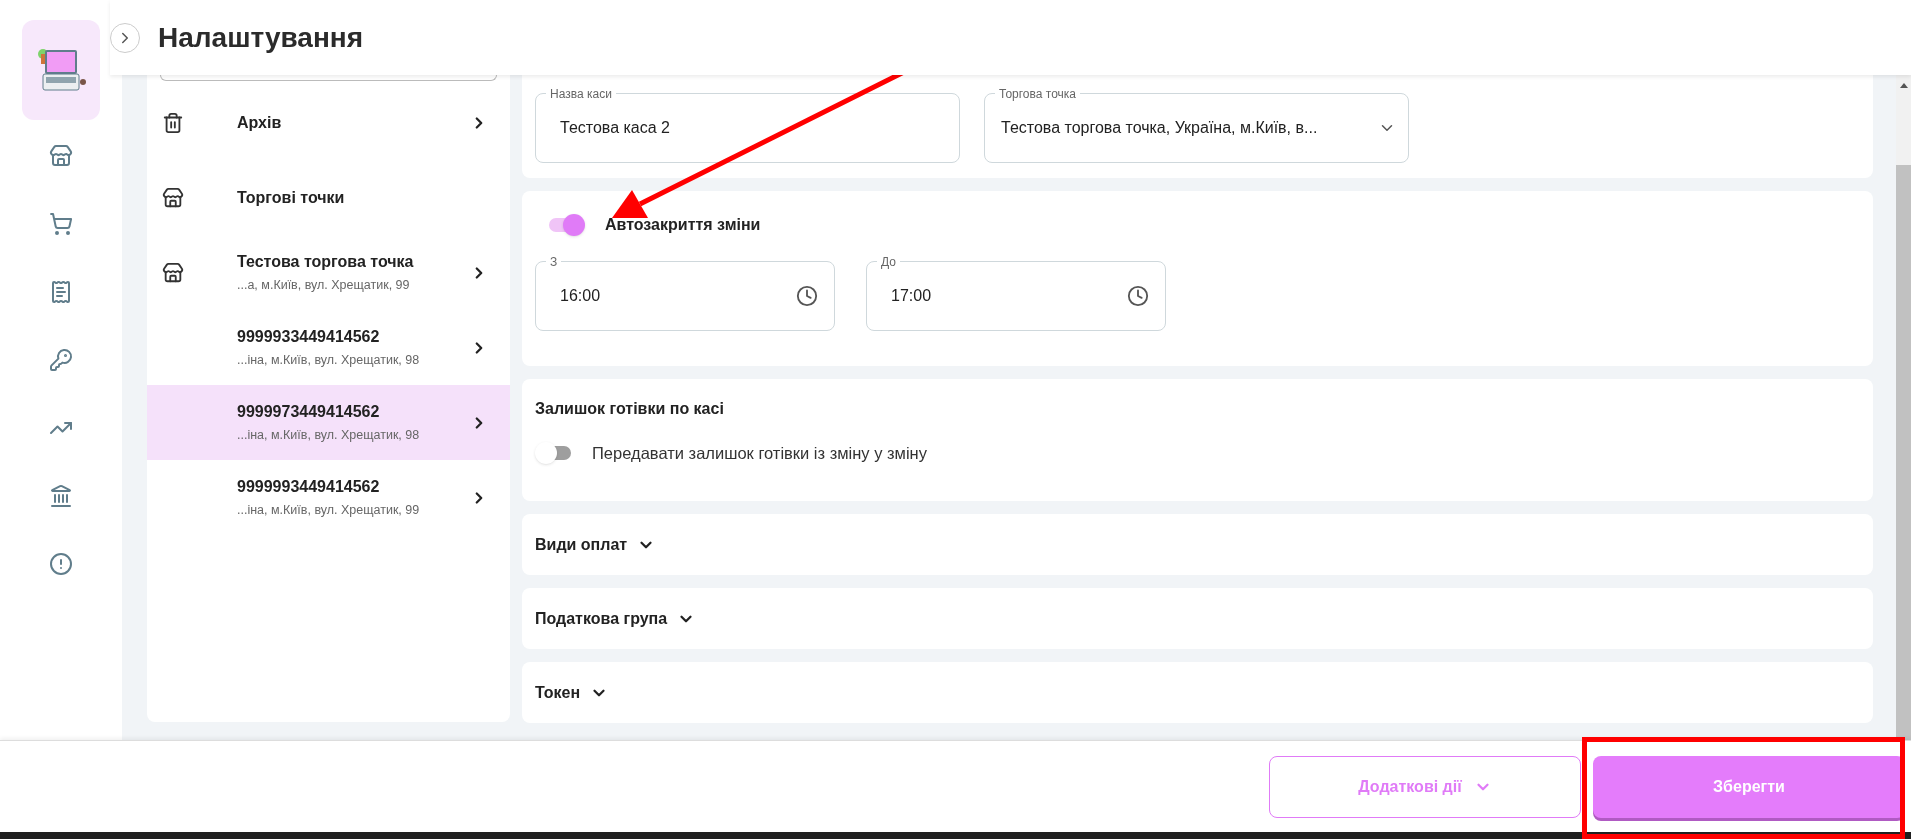 The height and width of the screenshot is (839, 1911). Describe the element at coordinates (630, 409) in the screenshot. I see `section-title: Залишок готівки по касі` at that location.